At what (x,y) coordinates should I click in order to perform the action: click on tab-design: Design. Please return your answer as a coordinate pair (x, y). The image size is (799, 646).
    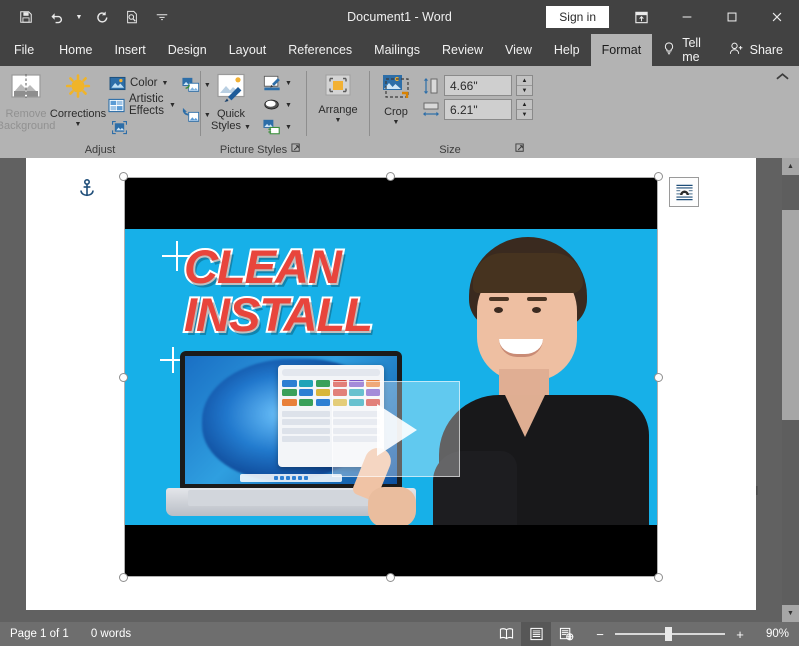
    Looking at the image, I should click on (187, 50).